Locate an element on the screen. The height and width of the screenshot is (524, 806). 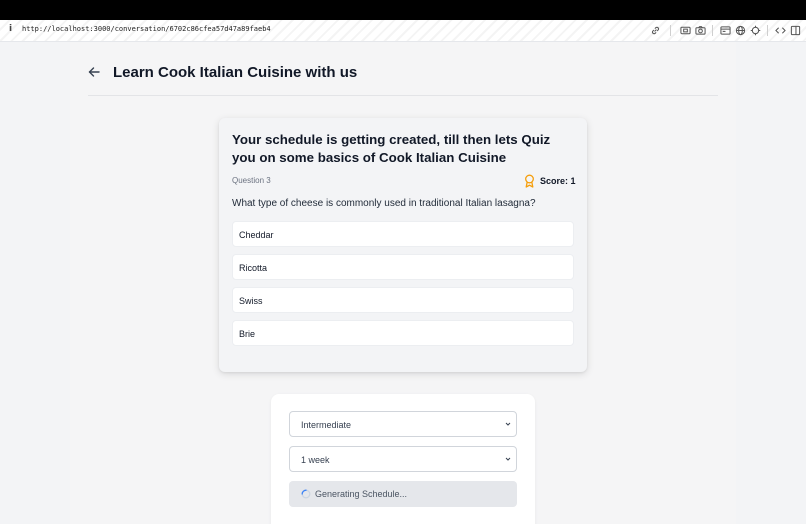
camera-icon is located at coordinates (700, 30).